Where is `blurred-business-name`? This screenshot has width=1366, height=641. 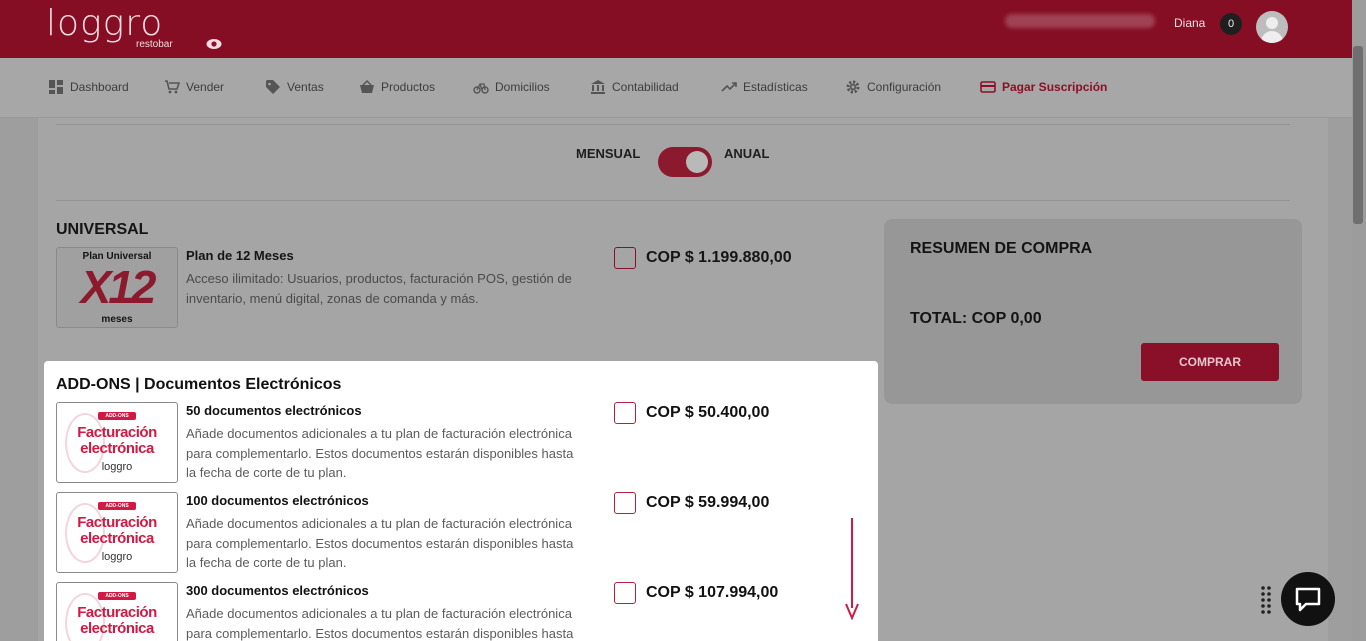 blurred-business-name is located at coordinates (1080, 21).